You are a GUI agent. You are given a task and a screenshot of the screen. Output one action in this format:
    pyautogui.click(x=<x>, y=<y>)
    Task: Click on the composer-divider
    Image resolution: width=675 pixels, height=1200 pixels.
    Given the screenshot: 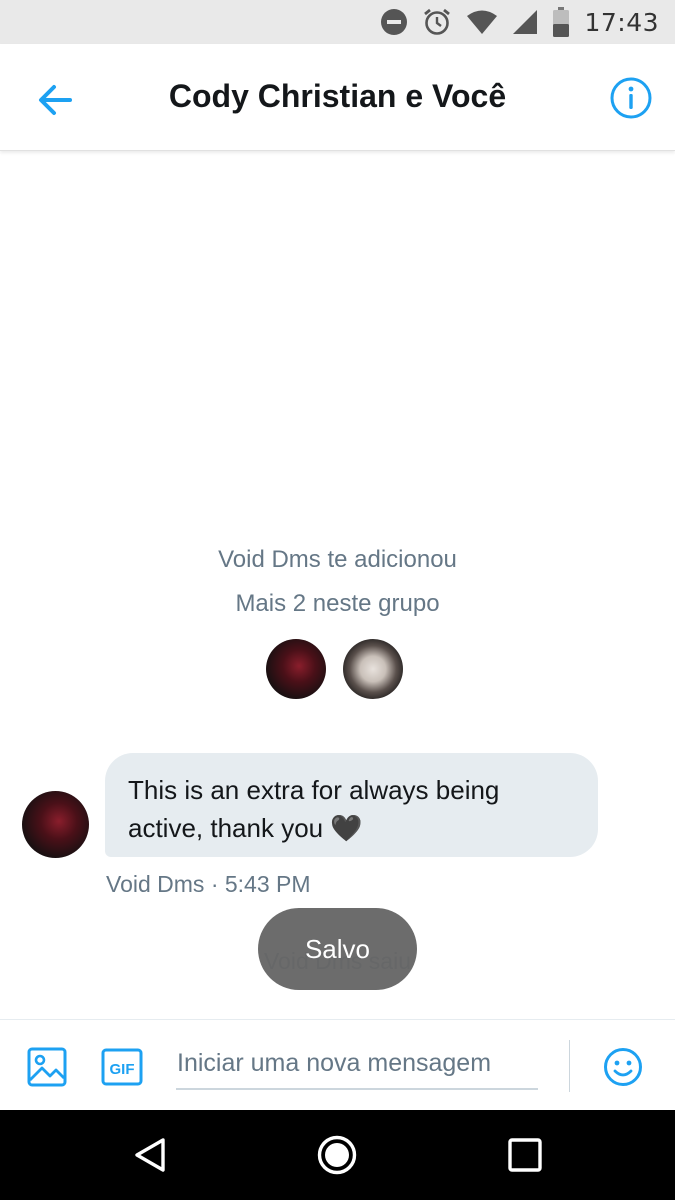 What is the action you would take?
    pyautogui.click(x=569, y=1066)
    